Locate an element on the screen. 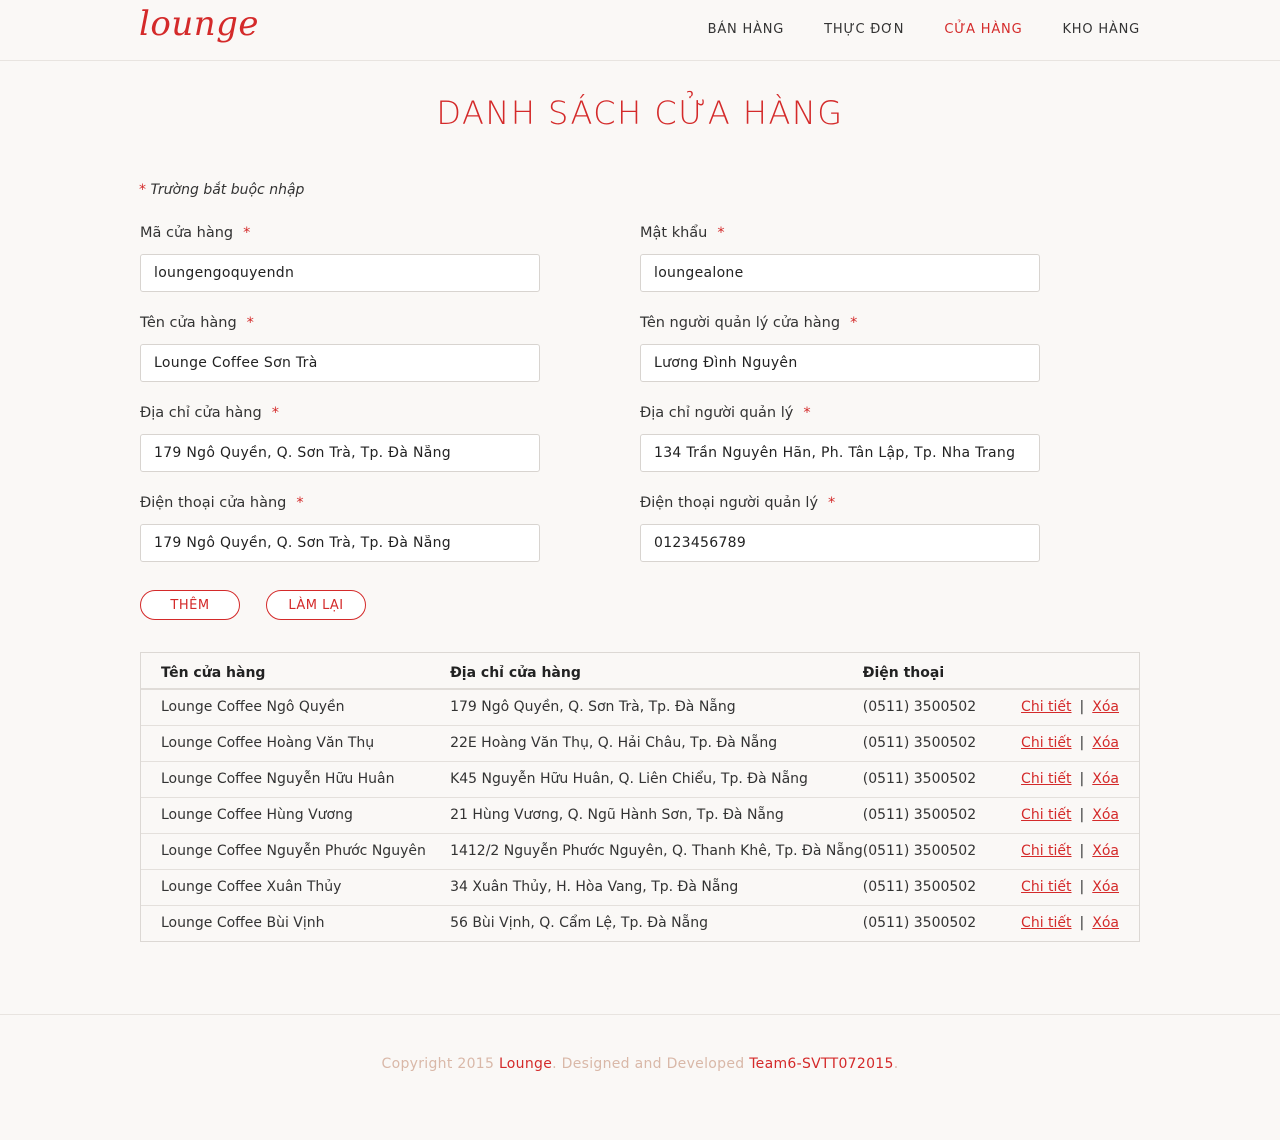 The width and height of the screenshot is (1280, 1140). password-label: Mật khẩu * is located at coordinates (682, 233).